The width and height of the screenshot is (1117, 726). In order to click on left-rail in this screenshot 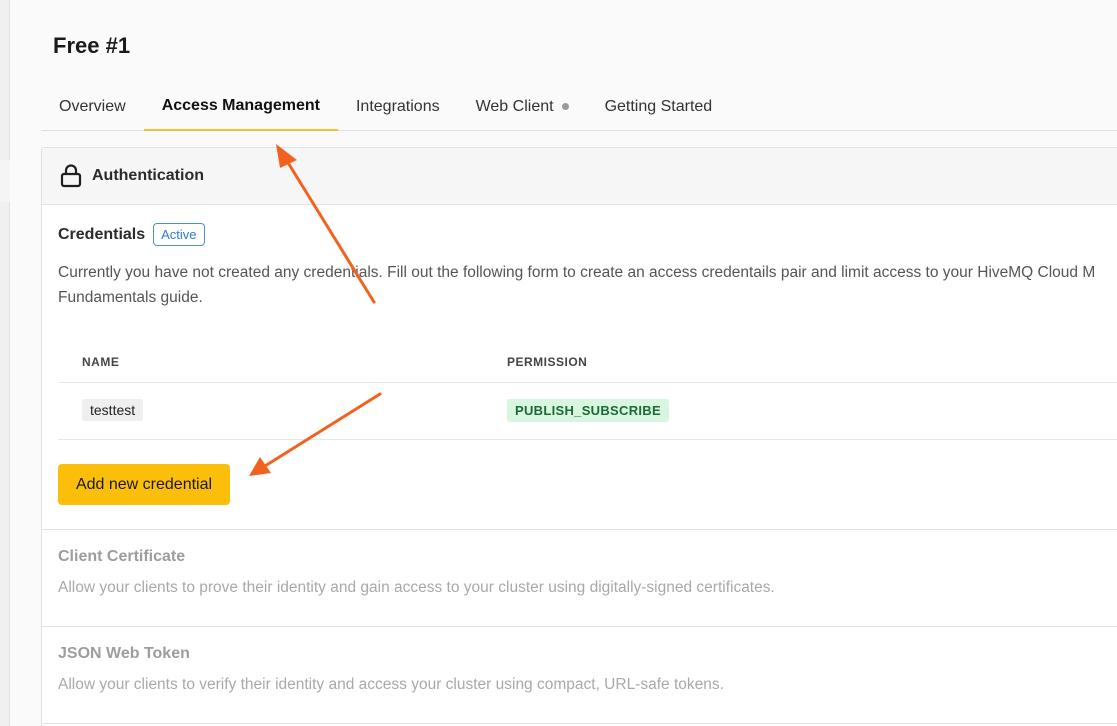, I will do `click(5, 363)`.